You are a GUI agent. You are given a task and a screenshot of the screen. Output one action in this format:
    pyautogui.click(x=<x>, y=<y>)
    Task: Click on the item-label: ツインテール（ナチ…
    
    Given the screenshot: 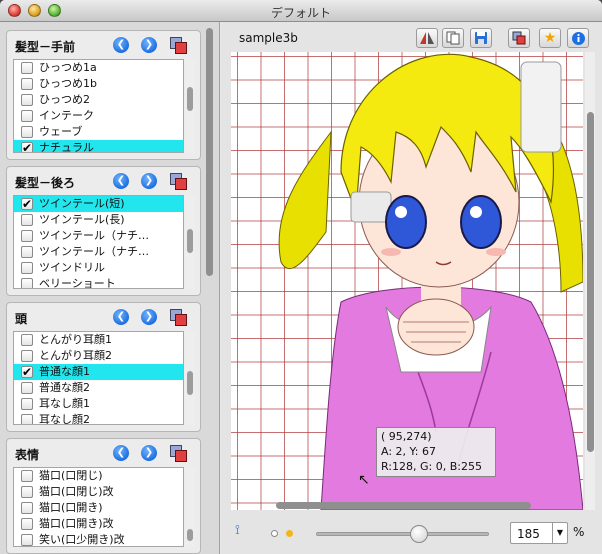 What is the action you would take?
    pyautogui.click(x=94, y=251)
    